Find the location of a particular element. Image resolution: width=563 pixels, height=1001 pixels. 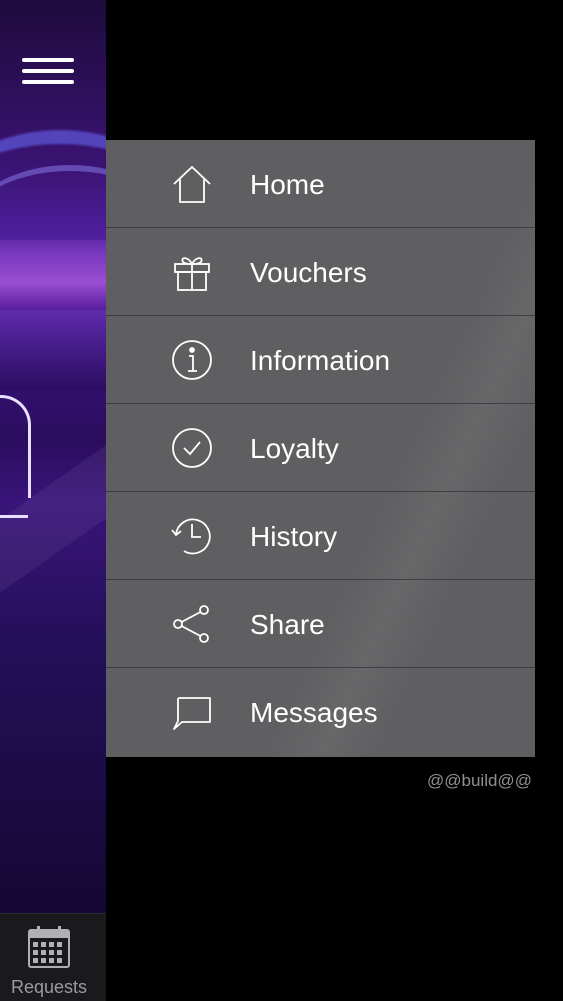

menu-item-label: Loyalty is located at coordinates (294, 448).